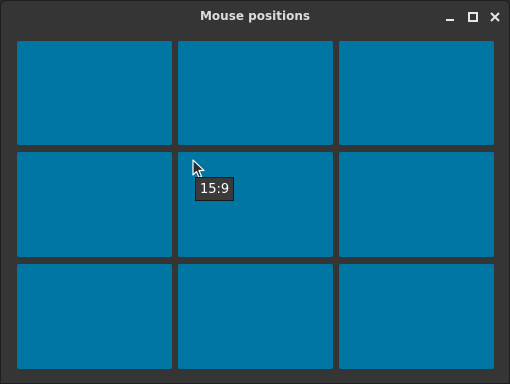  I want to click on close-button, so click(495, 17).